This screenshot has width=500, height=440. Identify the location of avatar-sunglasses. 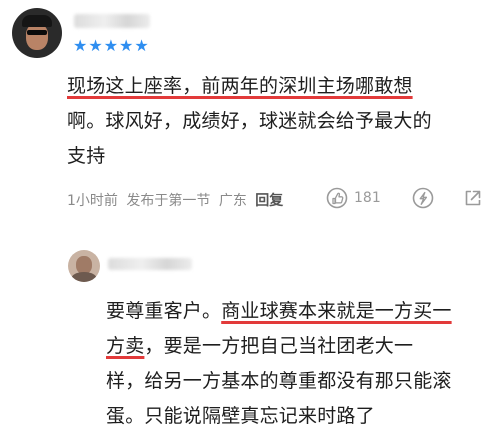
(37, 32).